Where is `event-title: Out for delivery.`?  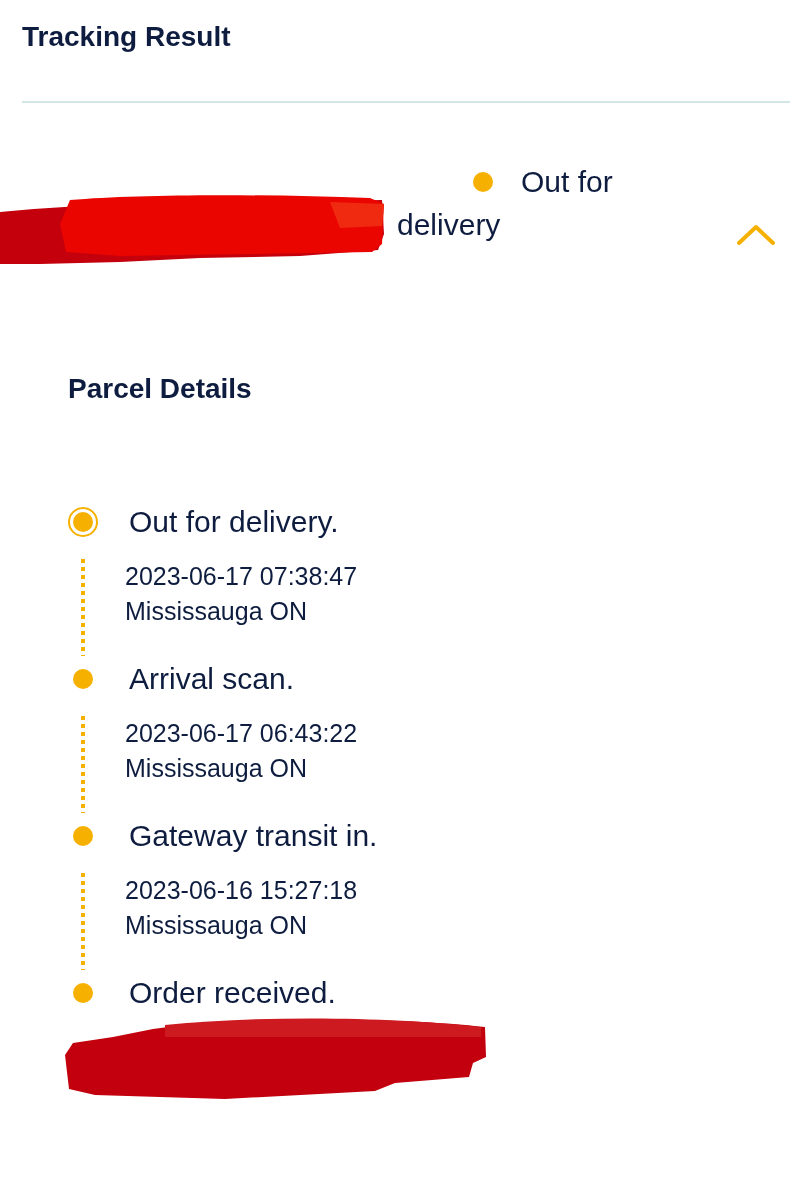
event-title: Out for delivery. is located at coordinates (234, 522).